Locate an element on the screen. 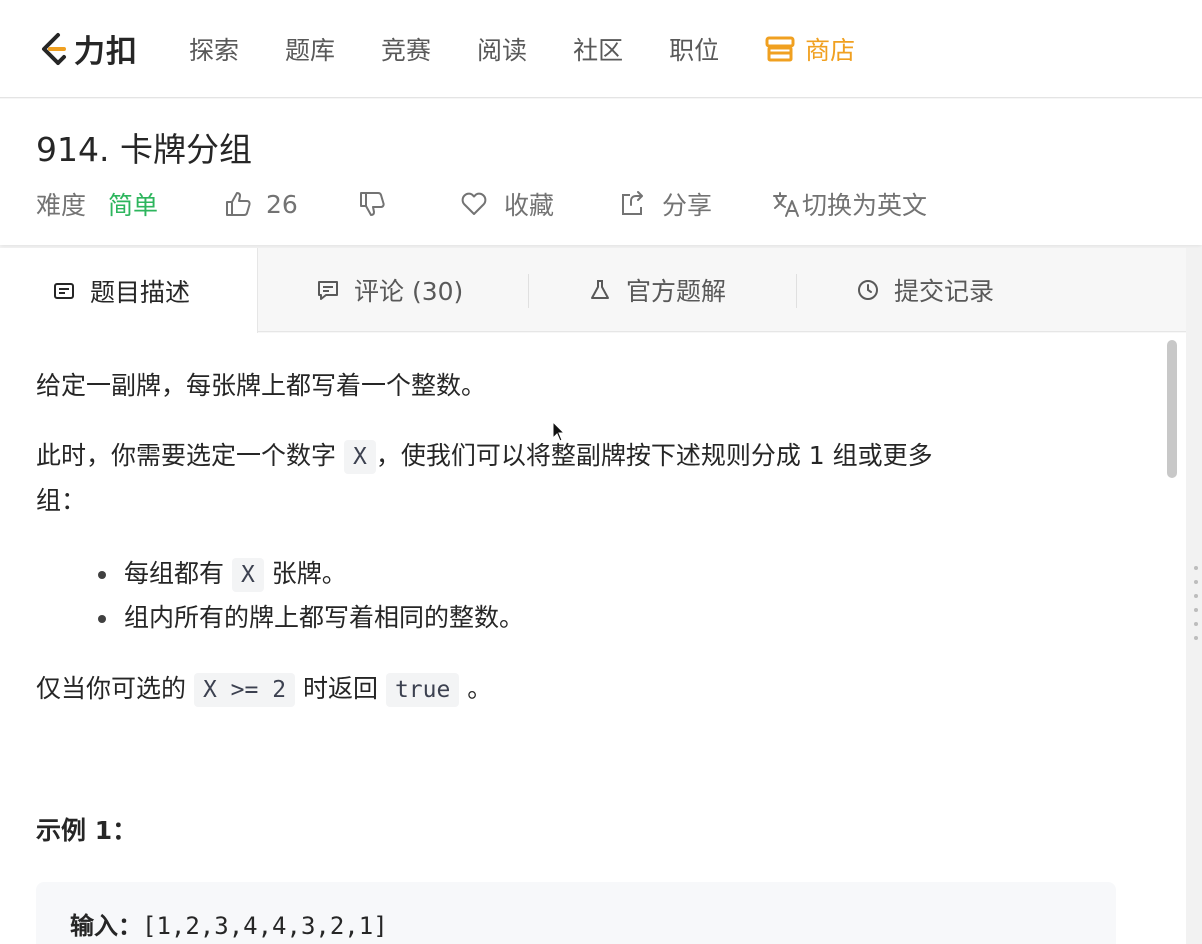 This screenshot has height=944, width=1202. mouse-cursor-icon is located at coordinates (559, 431).